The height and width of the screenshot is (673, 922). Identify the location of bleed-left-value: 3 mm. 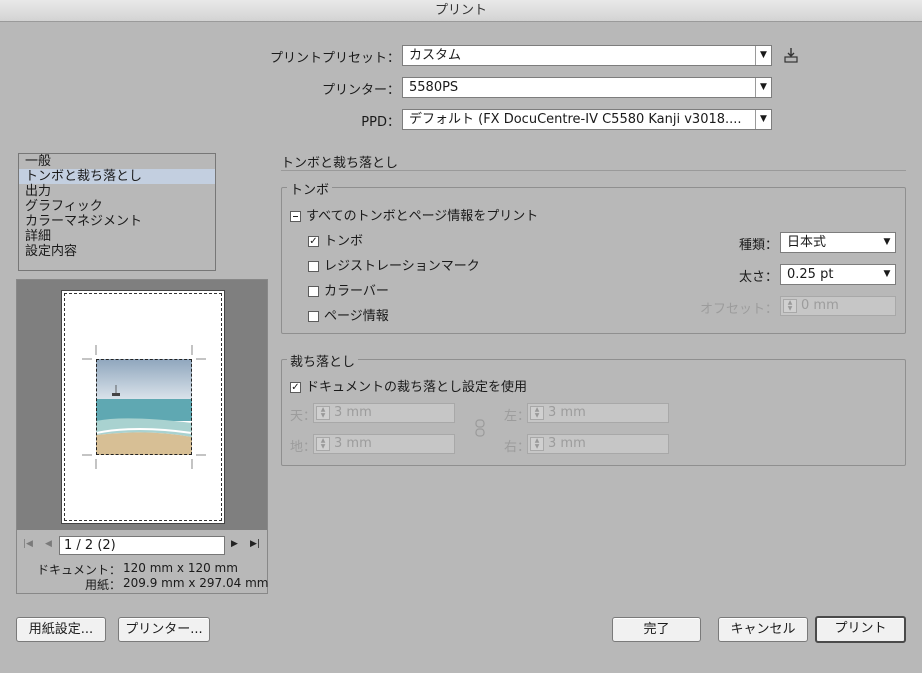
(567, 412).